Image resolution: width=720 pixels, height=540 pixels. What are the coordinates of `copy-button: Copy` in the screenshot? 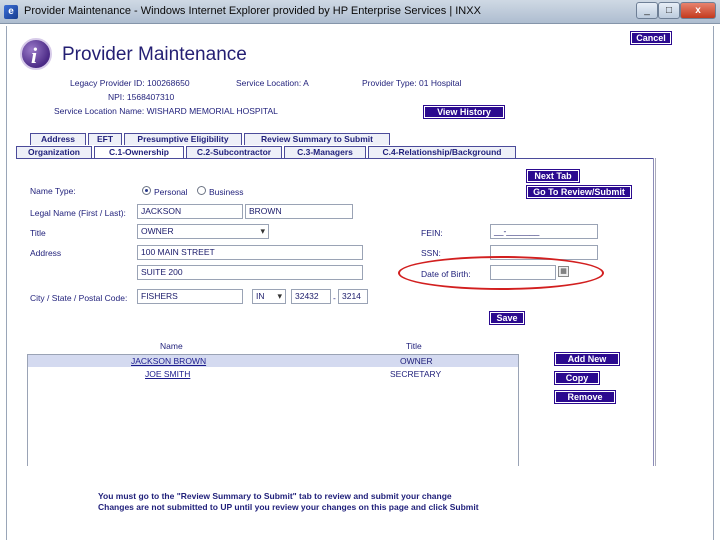 It's located at (577, 378).